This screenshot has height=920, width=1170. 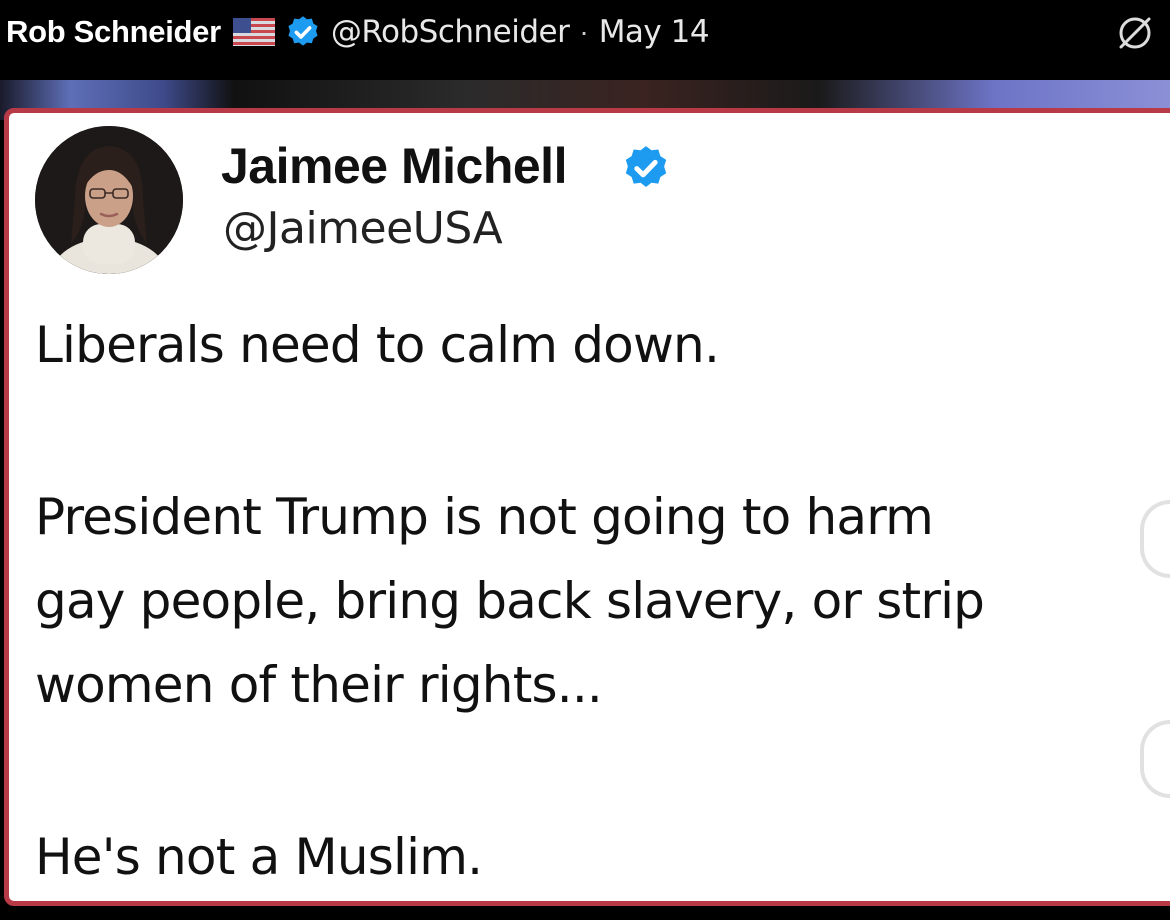 What do you see at coordinates (259, 857) in the screenshot?
I see `tweet-paragraph: He's not a Muslim.` at bounding box center [259, 857].